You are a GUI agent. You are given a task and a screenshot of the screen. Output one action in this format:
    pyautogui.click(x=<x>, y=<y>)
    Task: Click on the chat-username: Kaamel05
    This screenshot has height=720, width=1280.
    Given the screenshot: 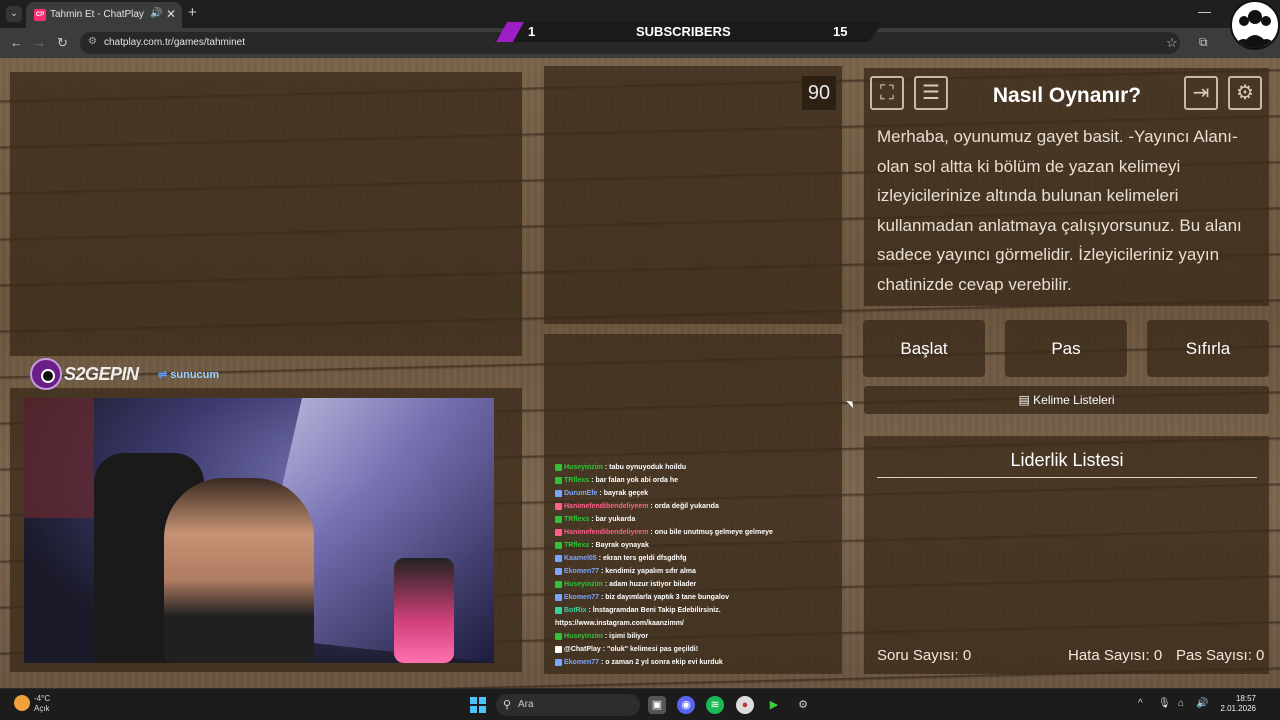 What is the action you would take?
    pyautogui.click(x=580, y=558)
    